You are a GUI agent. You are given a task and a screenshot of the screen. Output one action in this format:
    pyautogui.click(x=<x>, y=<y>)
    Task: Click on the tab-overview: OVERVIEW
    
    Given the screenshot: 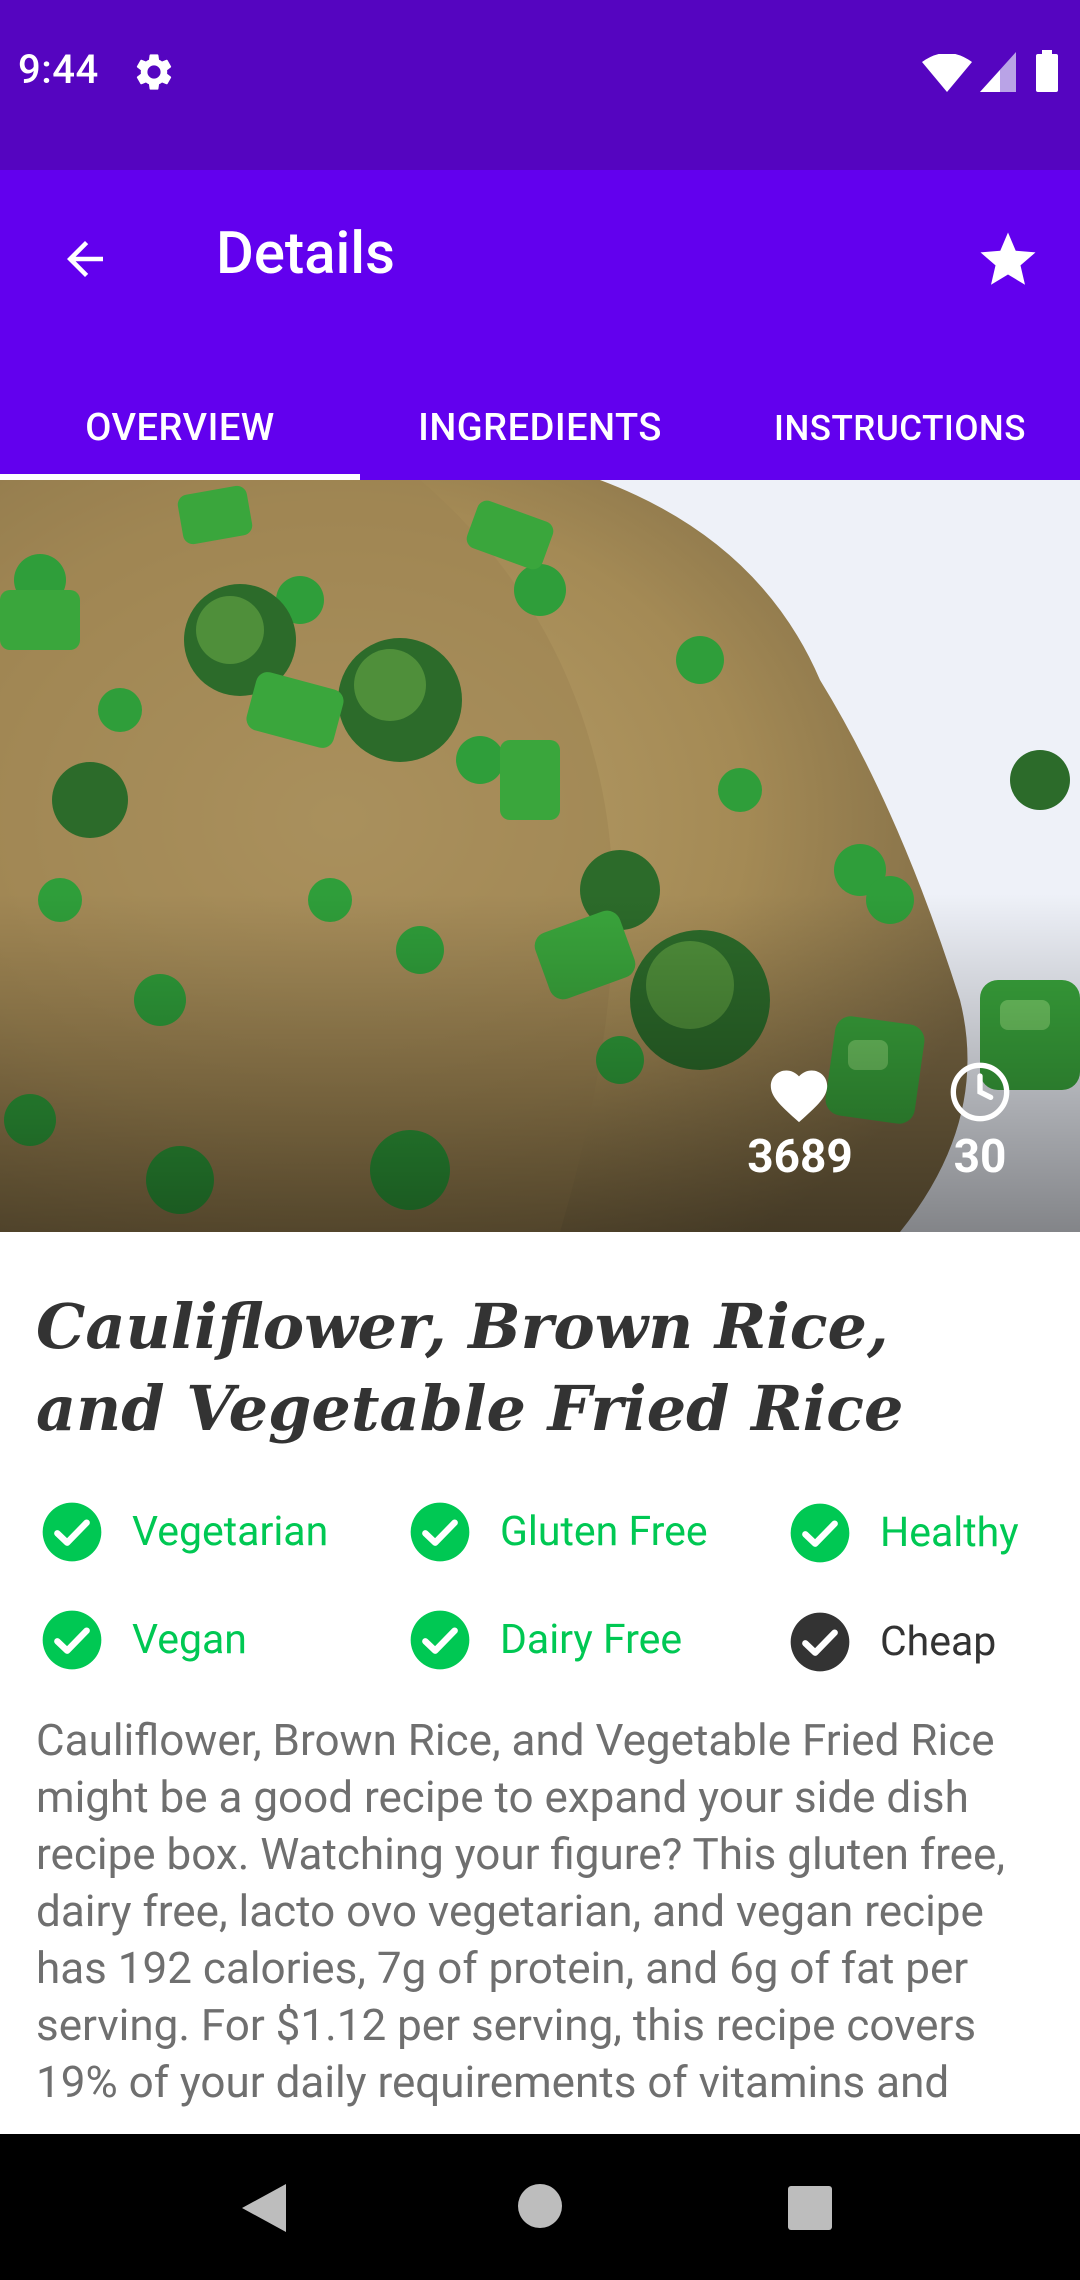 What is the action you would take?
    pyautogui.click(x=180, y=428)
    